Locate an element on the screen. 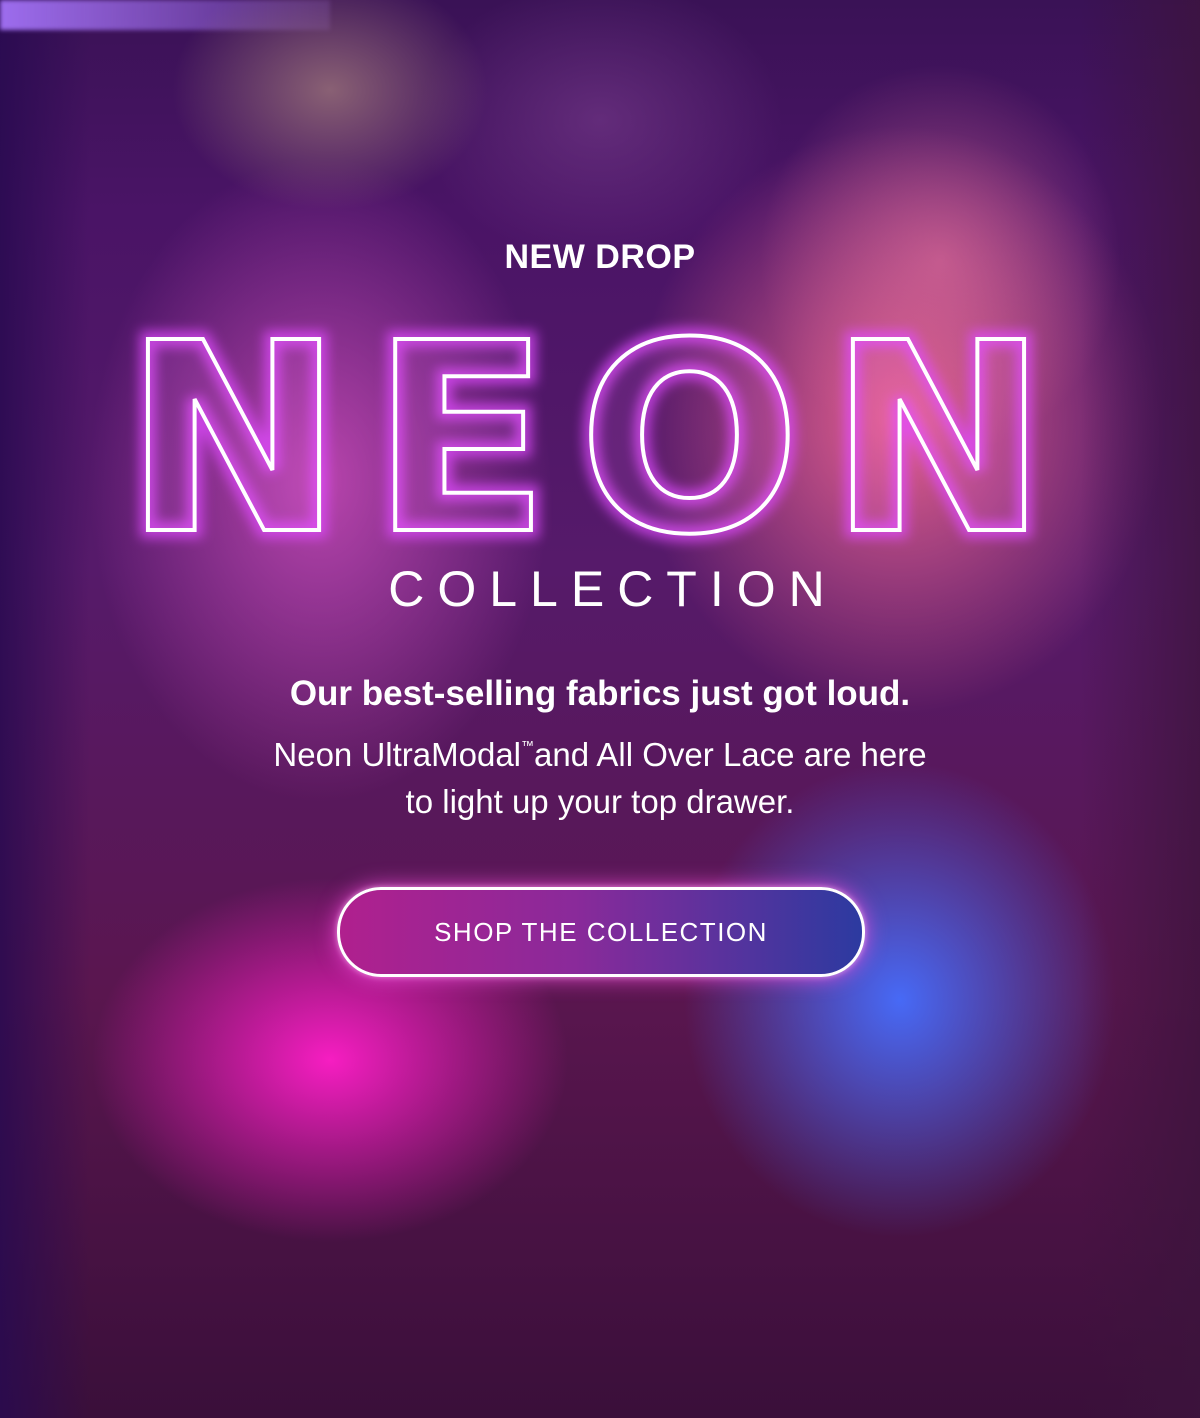  collection-subtitle: COLLECTION is located at coordinates (613, 589).